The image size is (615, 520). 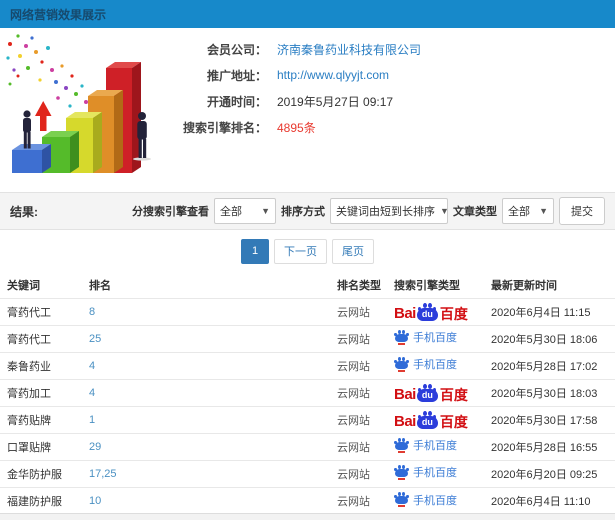 I want to click on update-time-cell: 2020年5月30日 17:58, so click(x=551, y=419).